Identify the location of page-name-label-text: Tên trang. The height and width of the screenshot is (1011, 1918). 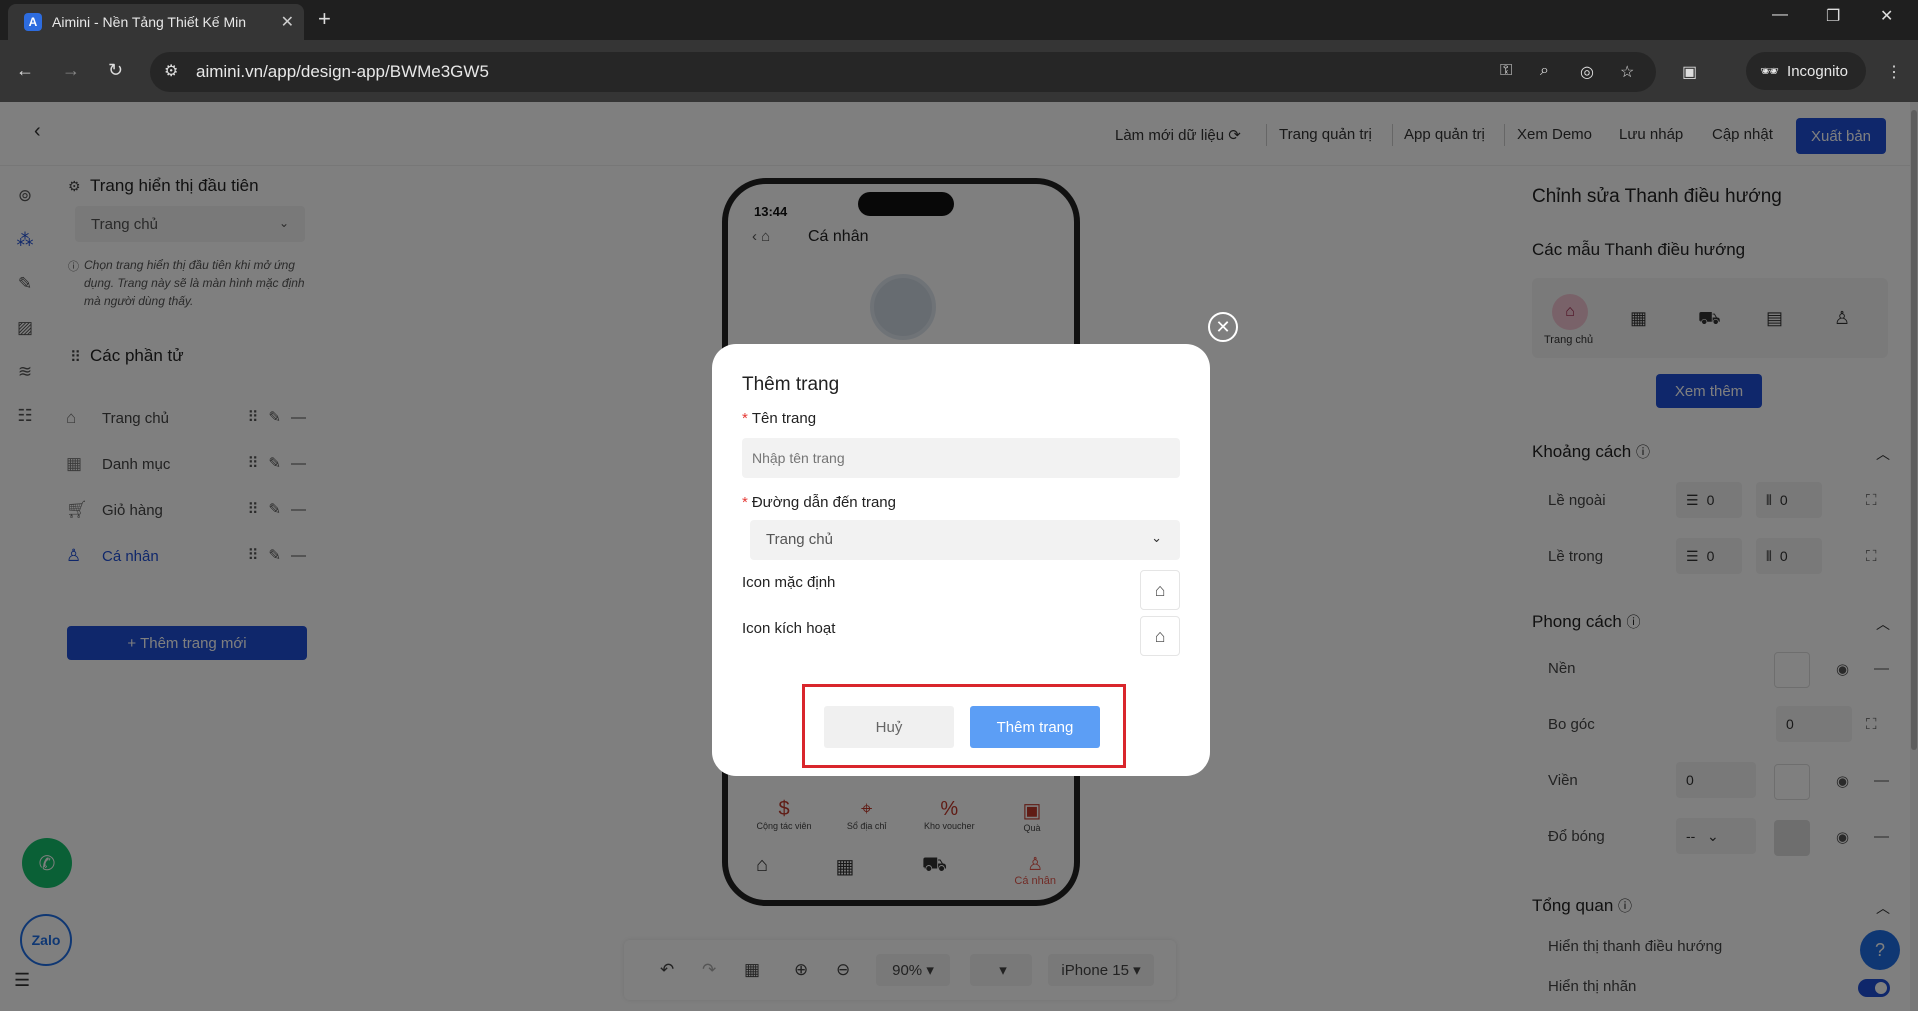
(784, 418).